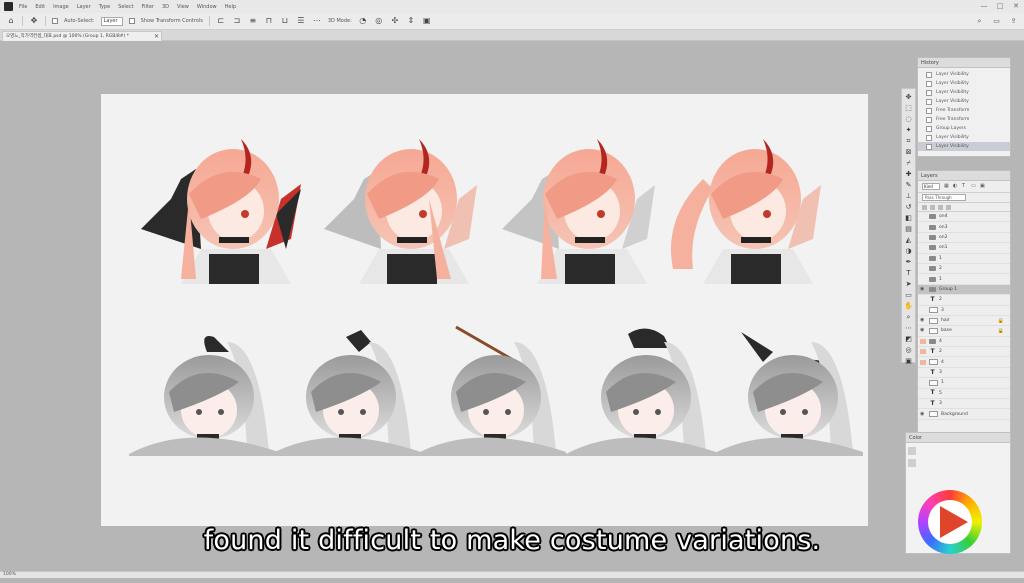 The height and width of the screenshot is (583, 1024). I want to click on menu-window: Window, so click(207, 7).